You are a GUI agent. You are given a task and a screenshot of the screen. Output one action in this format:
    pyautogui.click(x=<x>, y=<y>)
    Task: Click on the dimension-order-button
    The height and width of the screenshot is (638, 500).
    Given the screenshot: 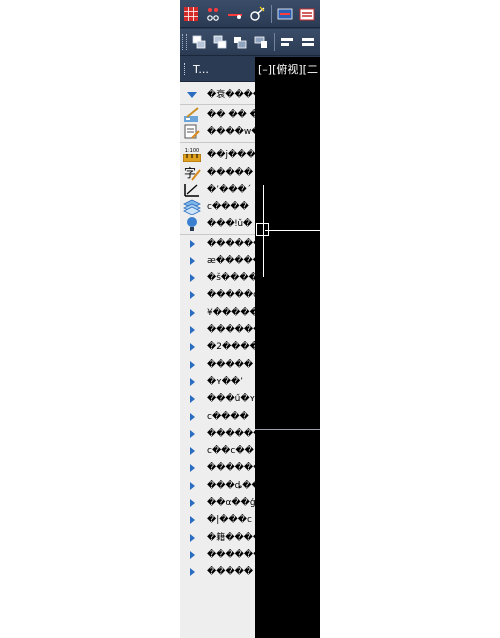 What is the action you would take?
    pyautogui.click(x=307, y=42)
    